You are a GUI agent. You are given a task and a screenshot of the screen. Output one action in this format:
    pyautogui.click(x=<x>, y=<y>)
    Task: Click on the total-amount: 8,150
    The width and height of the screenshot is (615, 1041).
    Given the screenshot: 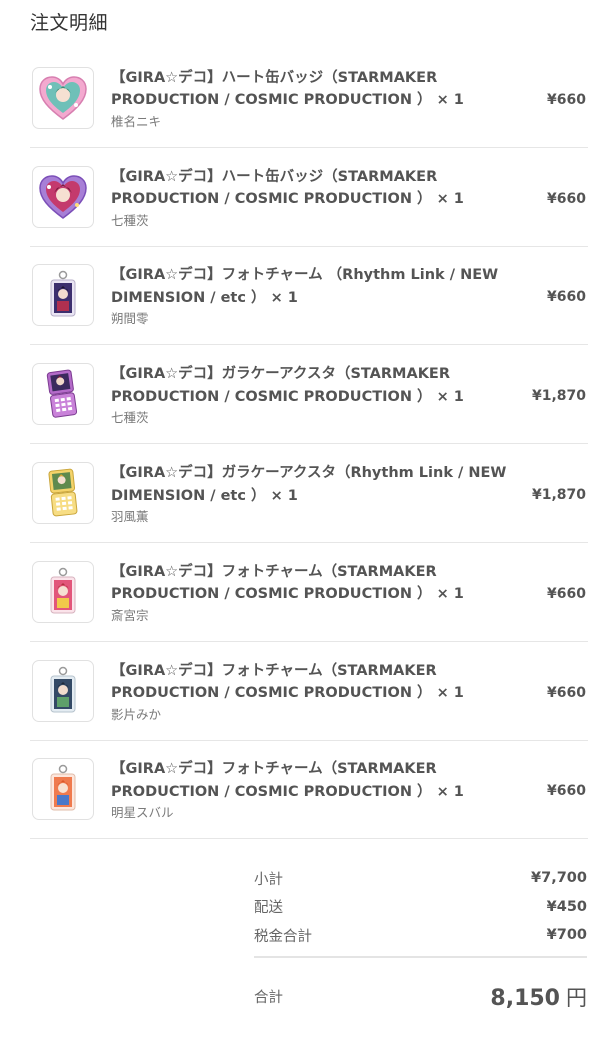 What is the action you would take?
    pyautogui.click(x=525, y=998)
    